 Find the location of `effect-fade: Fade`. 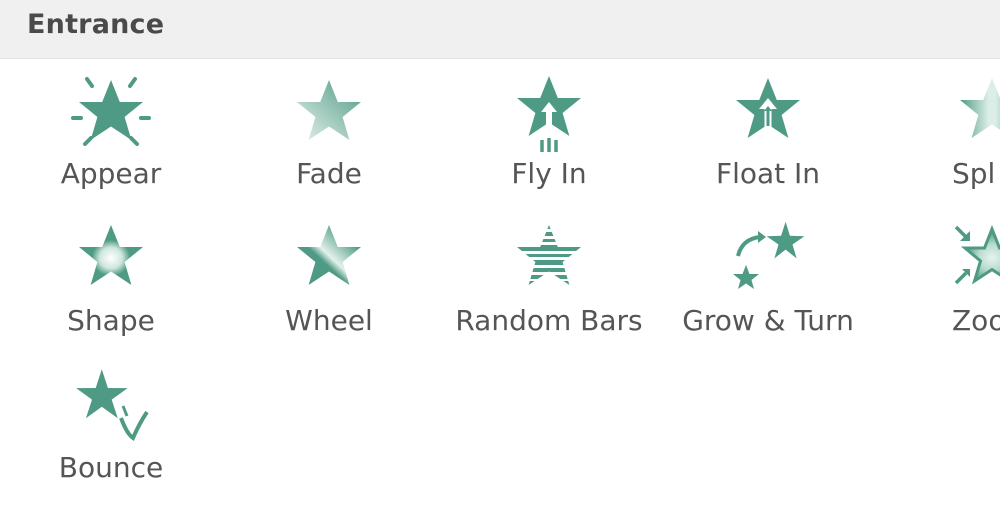

effect-fade: Fade is located at coordinates (329, 144).